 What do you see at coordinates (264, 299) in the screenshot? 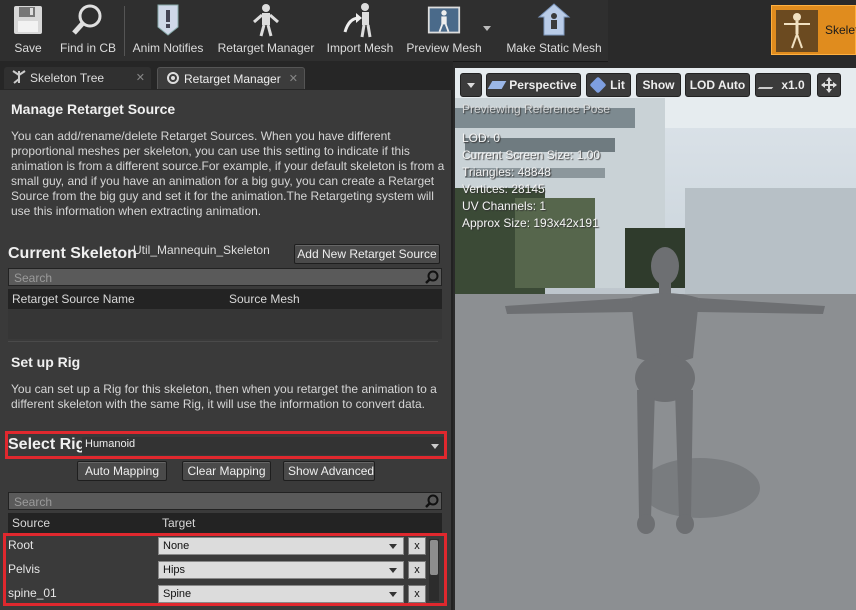
I see `column-header: Source Mesh` at bounding box center [264, 299].